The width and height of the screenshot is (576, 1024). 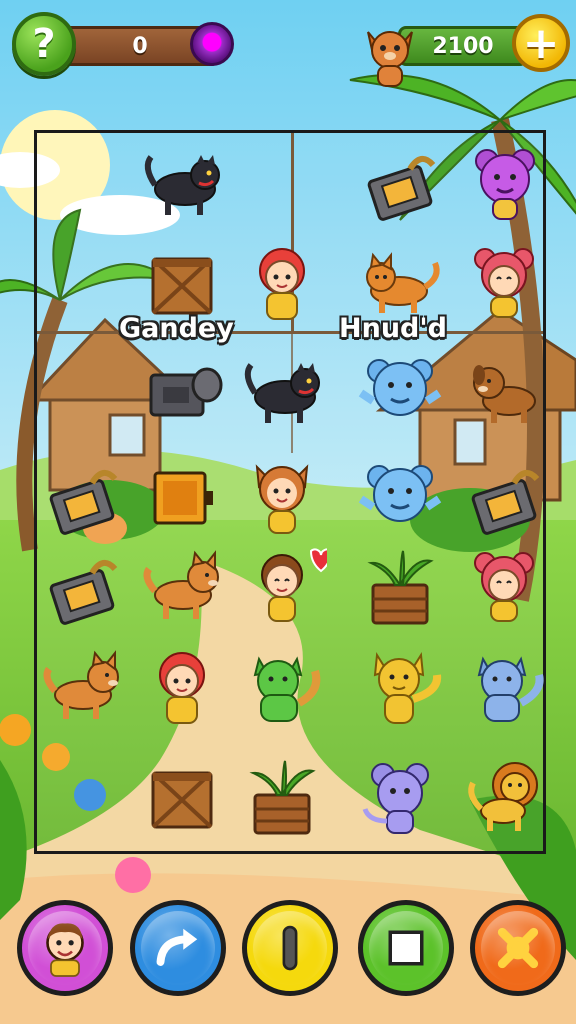 I want to click on square-icon, so click(x=406, y=948).